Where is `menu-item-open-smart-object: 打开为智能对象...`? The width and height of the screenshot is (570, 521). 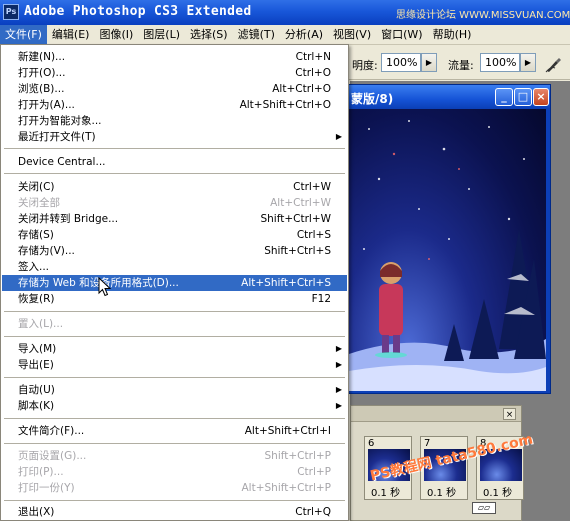 menu-item-open-smart-object: 打开为智能对象... is located at coordinates (174, 121).